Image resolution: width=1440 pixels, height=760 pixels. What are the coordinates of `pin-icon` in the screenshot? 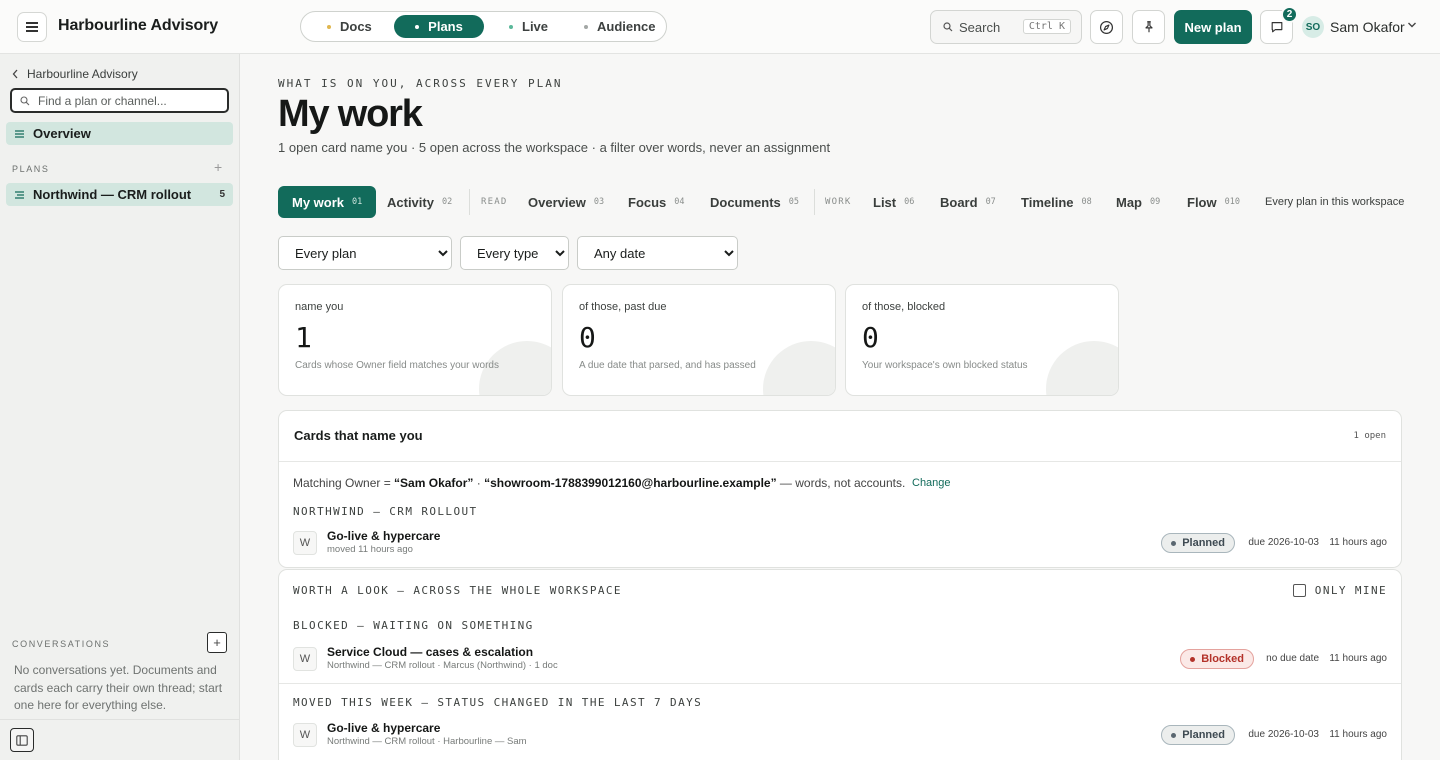 It's located at (1148, 27).